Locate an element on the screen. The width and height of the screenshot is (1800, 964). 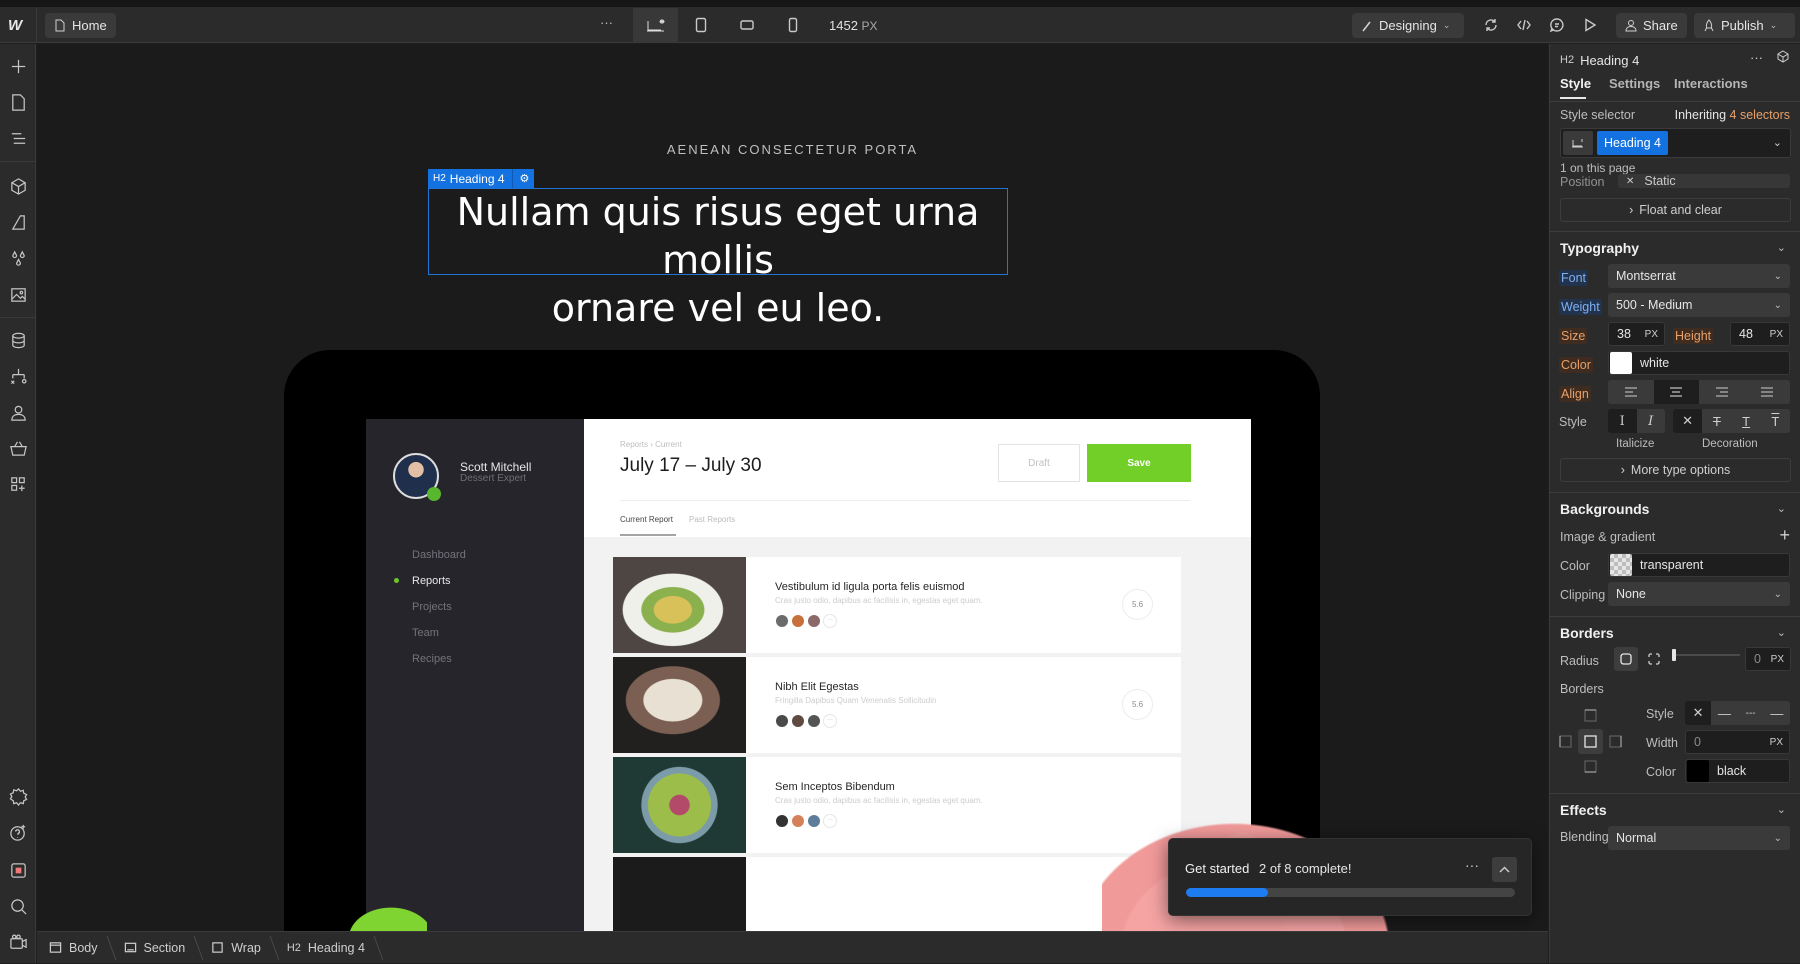
tab-interactions: Interactions is located at coordinates (1711, 83).